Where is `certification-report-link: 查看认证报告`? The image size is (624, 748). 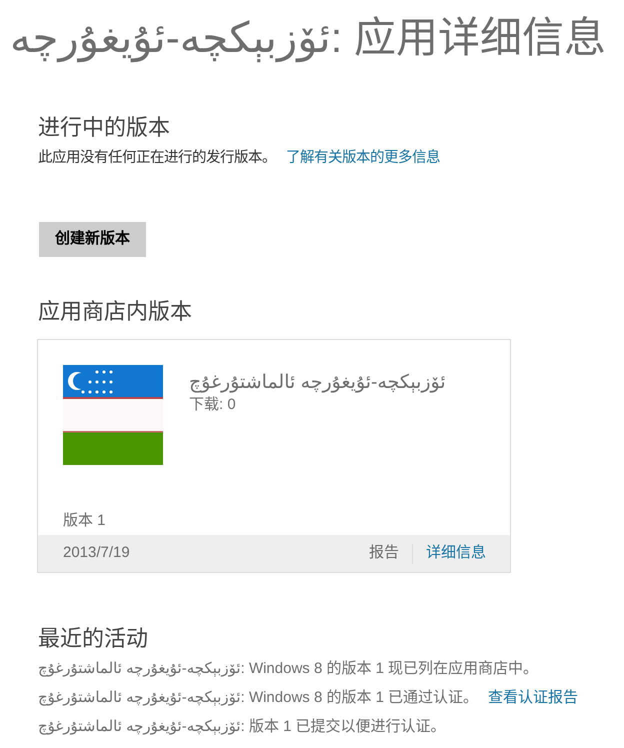
certification-report-link: 查看认证报告 is located at coordinates (533, 698).